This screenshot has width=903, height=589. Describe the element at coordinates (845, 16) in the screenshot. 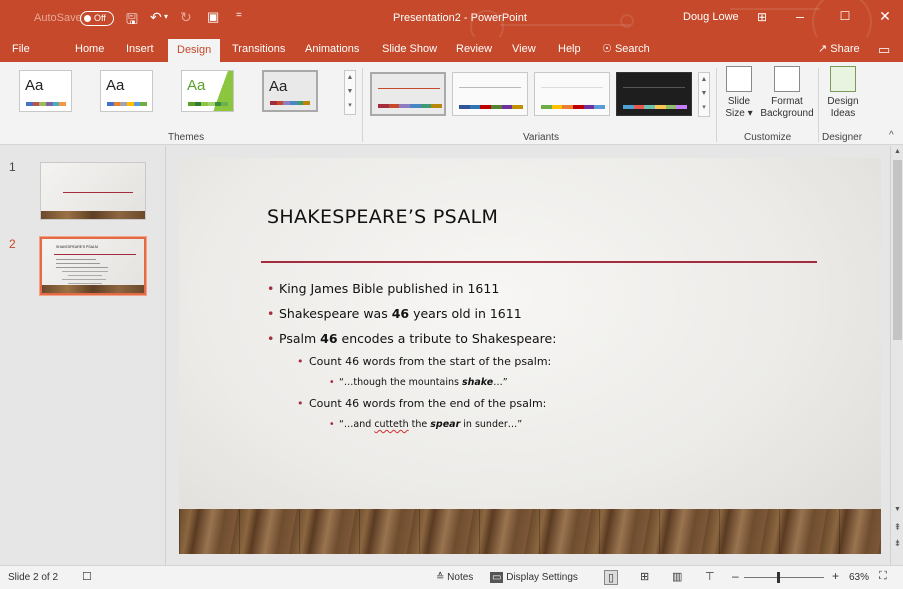

I see `maximize-icon: ☐` at that location.